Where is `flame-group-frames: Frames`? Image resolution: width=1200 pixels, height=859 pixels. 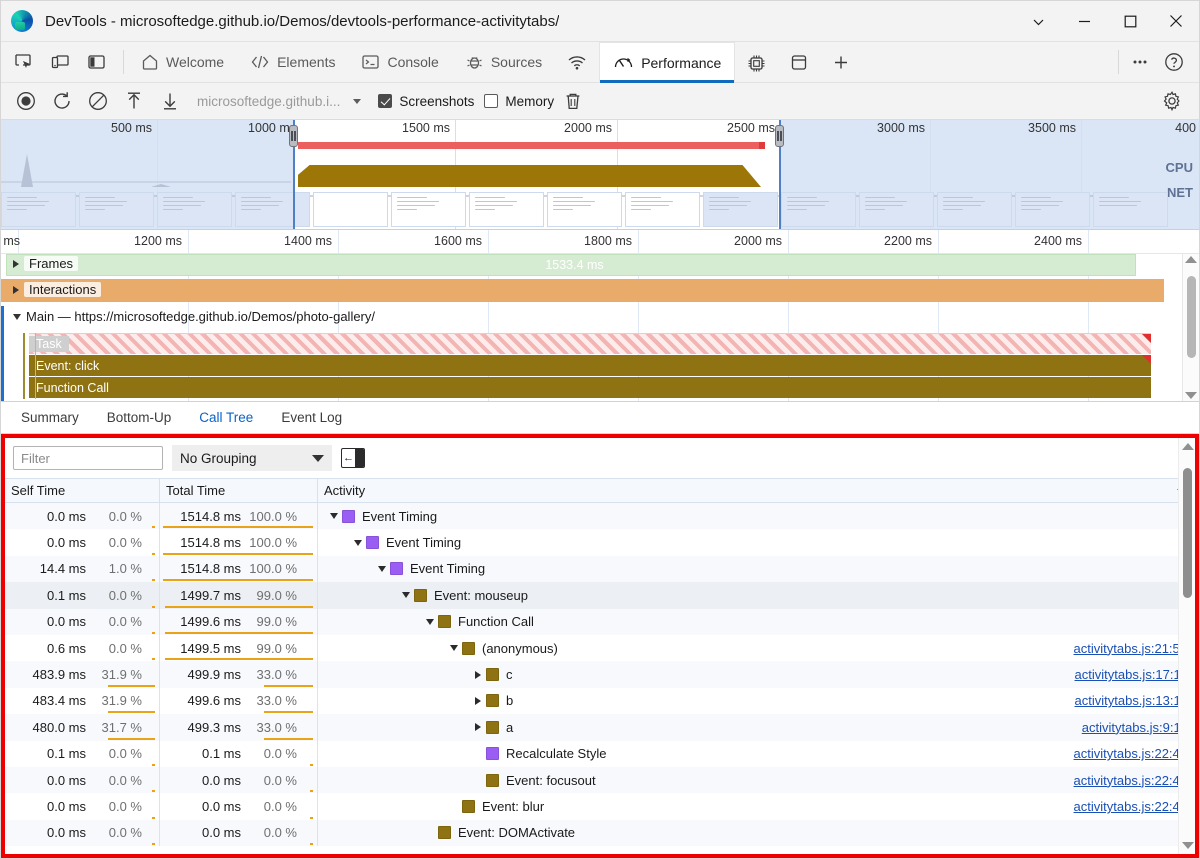 flame-group-frames: Frames is located at coordinates (43, 263).